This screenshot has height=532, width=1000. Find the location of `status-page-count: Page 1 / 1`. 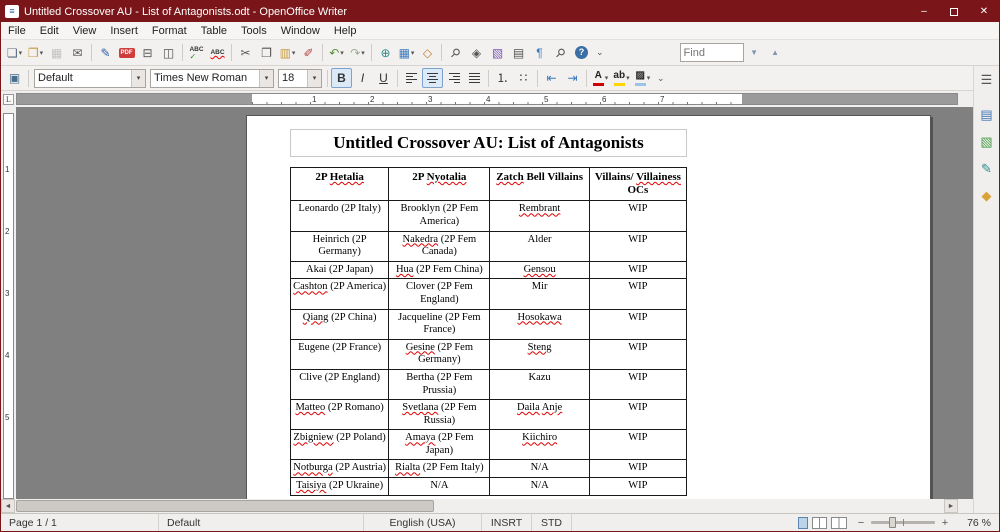

status-page-count: Page 1 / 1 is located at coordinates (80, 522).